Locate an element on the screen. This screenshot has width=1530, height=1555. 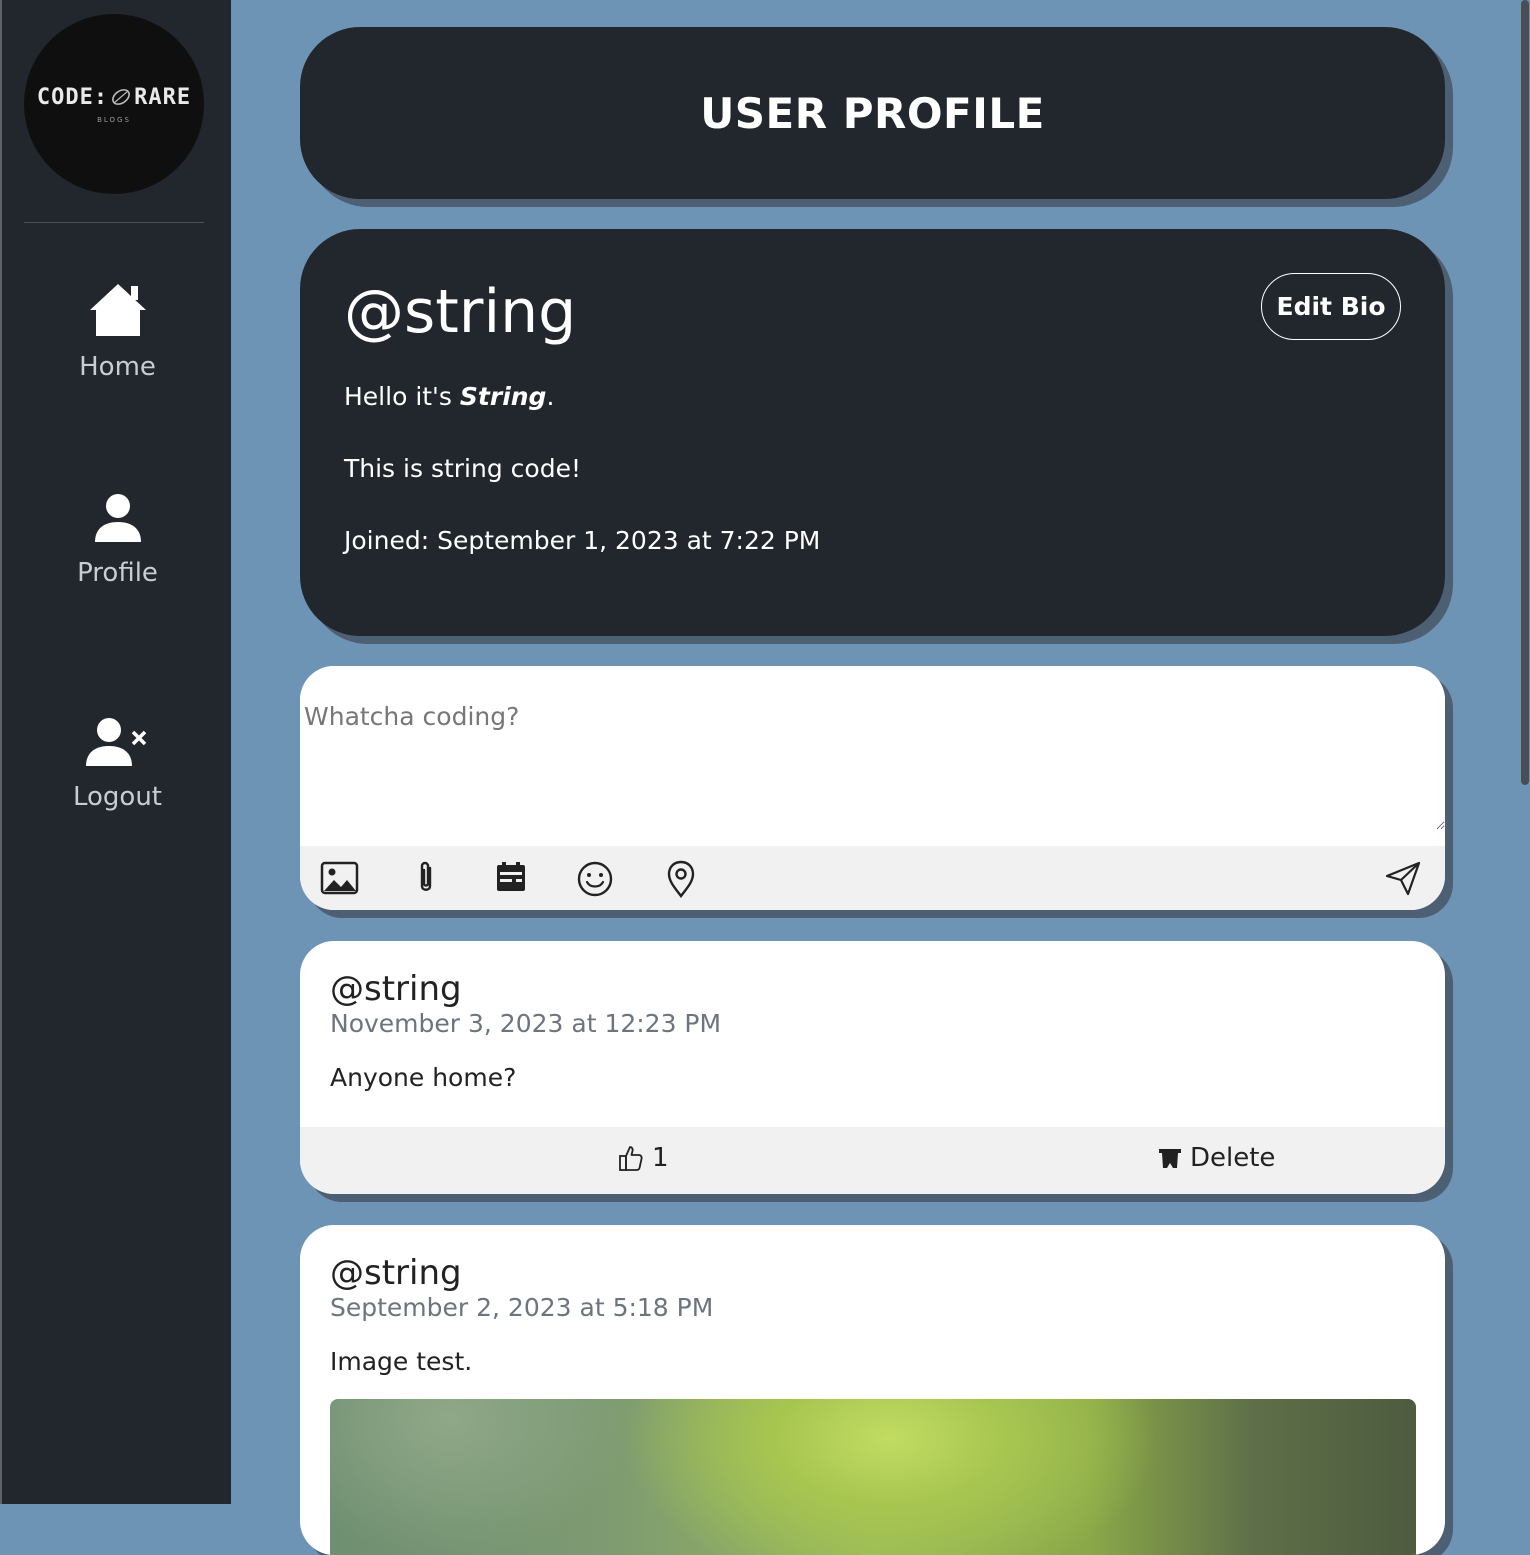
post-input is located at coordinates (872, 748).